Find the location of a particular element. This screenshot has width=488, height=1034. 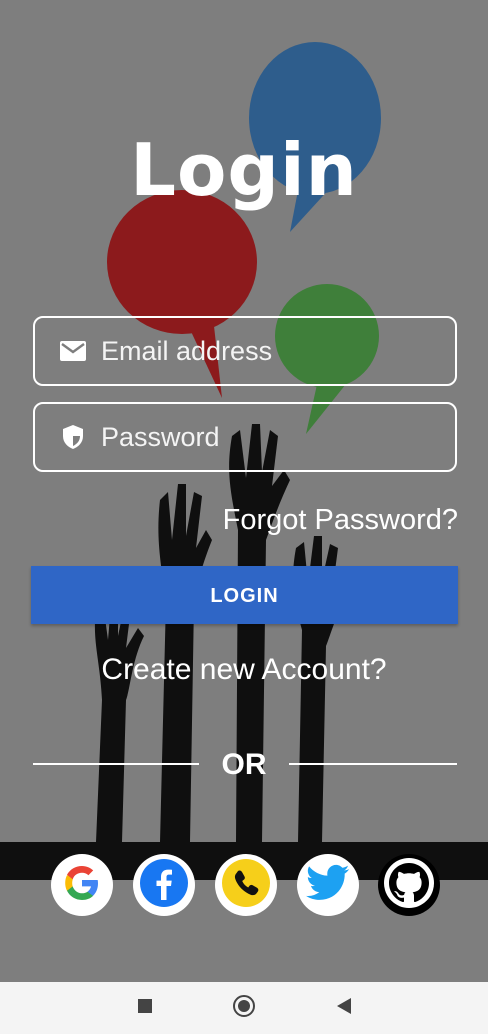

divider-right is located at coordinates (373, 764).